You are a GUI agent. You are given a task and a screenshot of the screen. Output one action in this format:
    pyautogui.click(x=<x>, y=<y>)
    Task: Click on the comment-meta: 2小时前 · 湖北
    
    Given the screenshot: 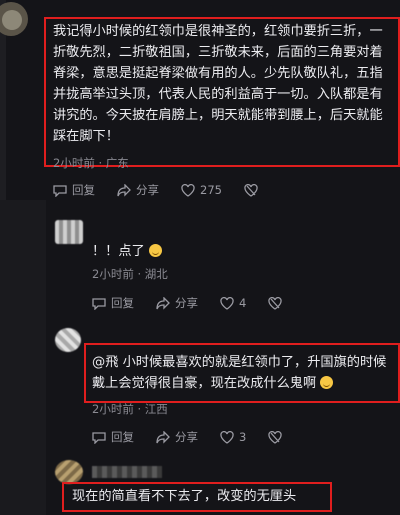 What is the action you would take?
    pyautogui.click(x=130, y=274)
    